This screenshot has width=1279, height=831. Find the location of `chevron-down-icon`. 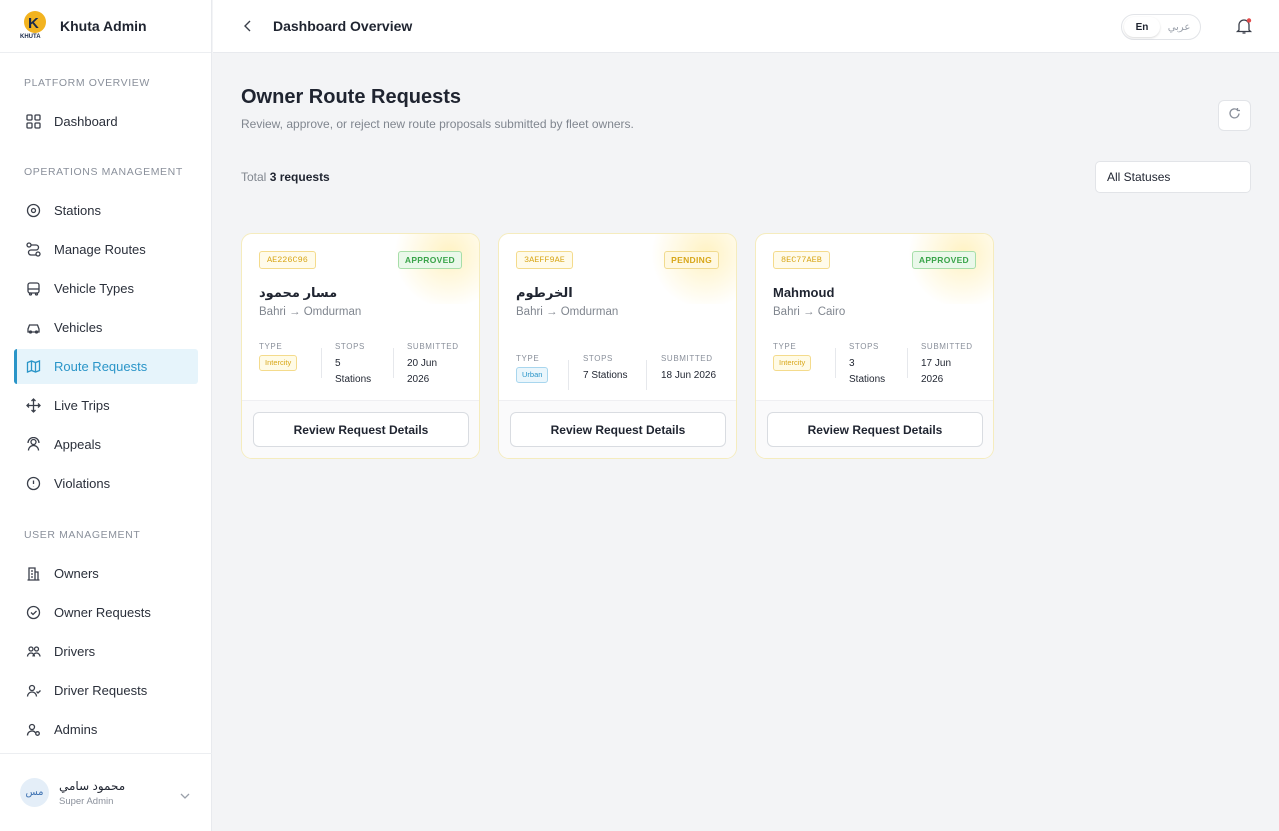

chevron-down-icon is located at coordinates (185, 795).